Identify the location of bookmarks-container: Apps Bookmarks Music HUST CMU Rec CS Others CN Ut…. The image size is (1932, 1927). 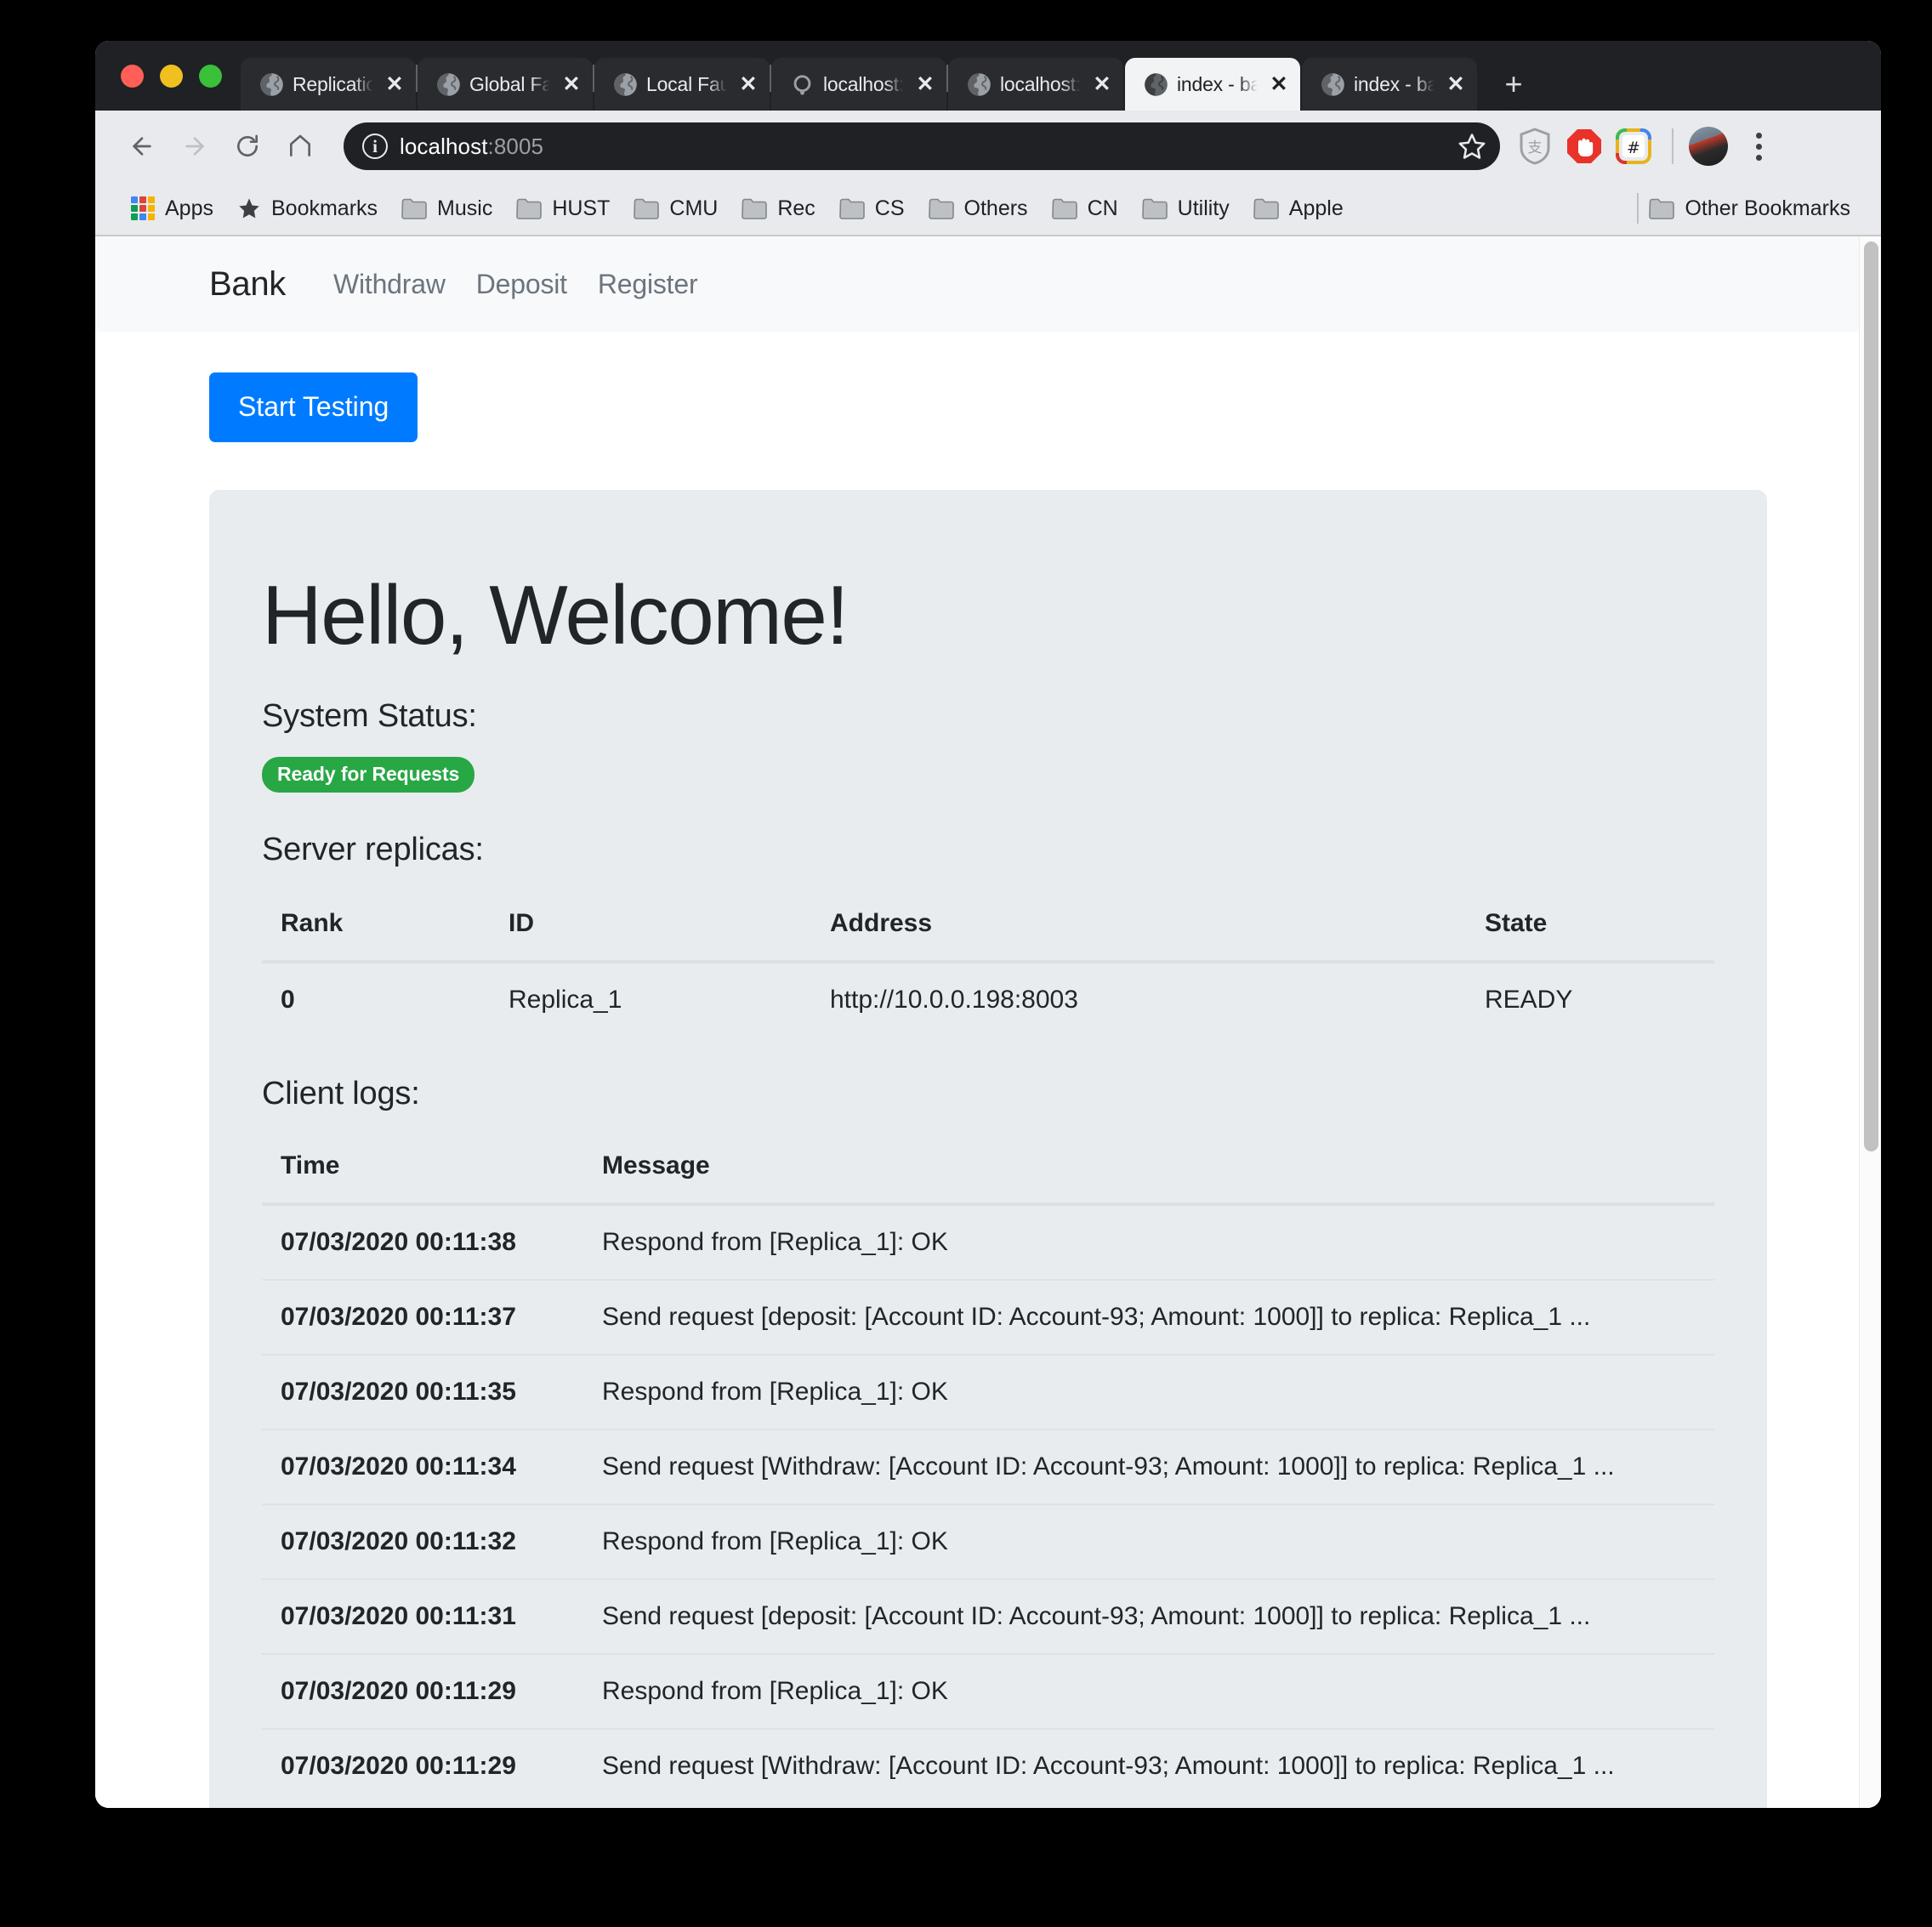
(737, 208).